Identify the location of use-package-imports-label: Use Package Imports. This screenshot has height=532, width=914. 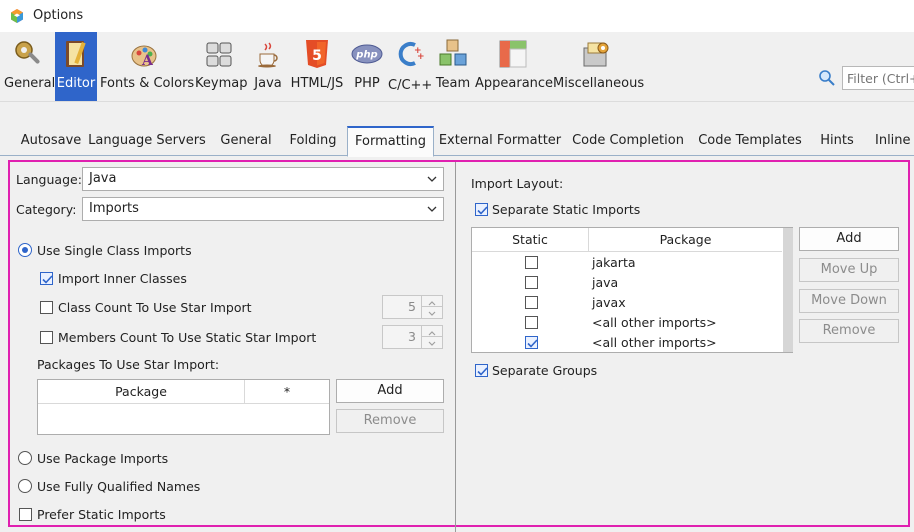
(103, 458).